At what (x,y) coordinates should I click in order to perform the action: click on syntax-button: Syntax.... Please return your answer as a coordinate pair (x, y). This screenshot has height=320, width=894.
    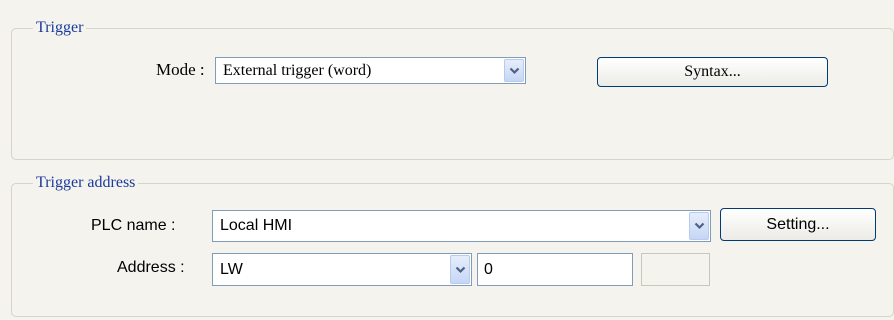
    Looking at the image, I should click on (712, 72).